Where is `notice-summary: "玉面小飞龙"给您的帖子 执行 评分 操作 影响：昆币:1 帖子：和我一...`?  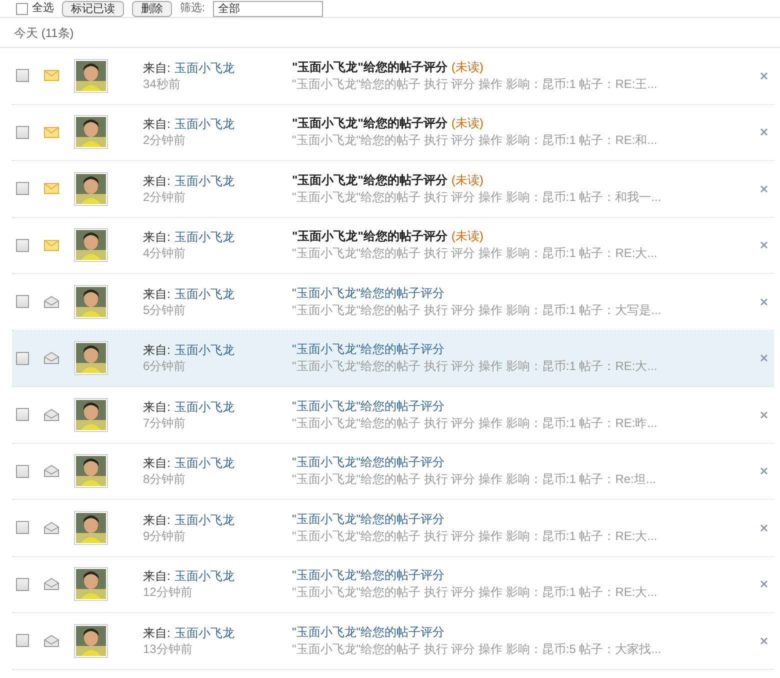 notice-summary: "玉面小飞龙"给您的帖子 执行 评分 操作 影响：昆币:1 帖子：和我一... is located at coordinates (477, 197).